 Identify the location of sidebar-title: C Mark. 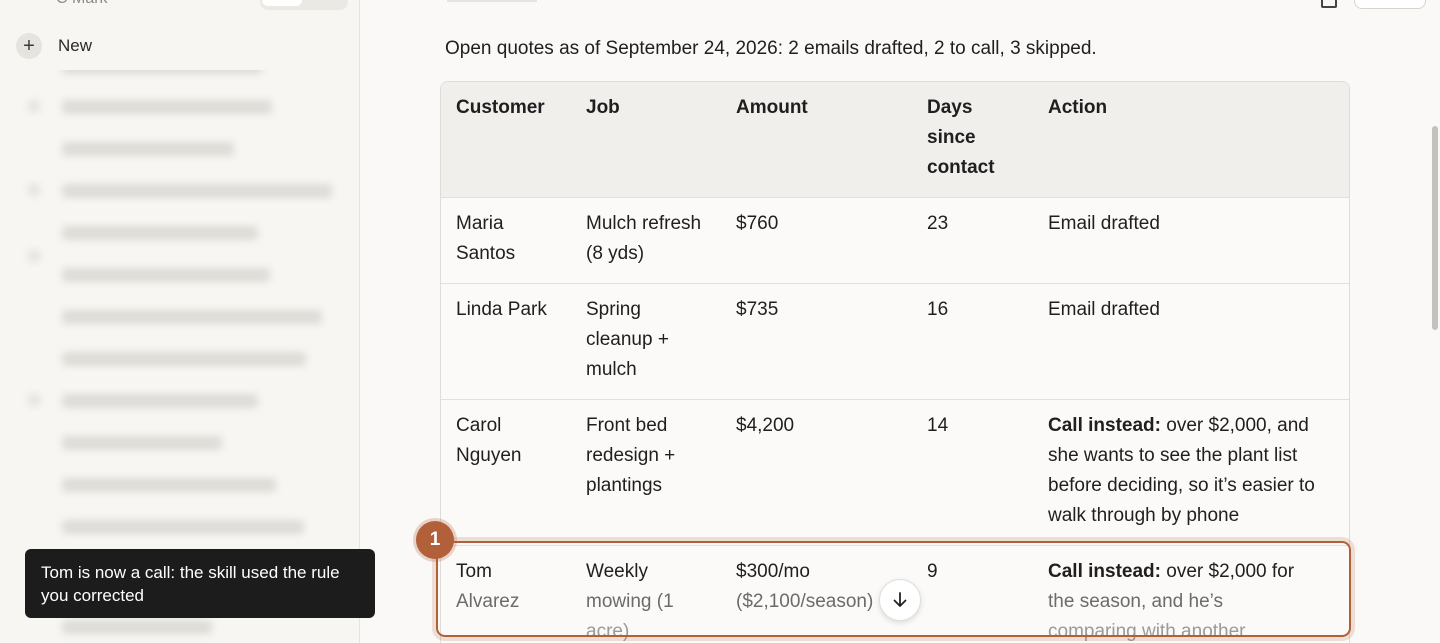
(82, 4).